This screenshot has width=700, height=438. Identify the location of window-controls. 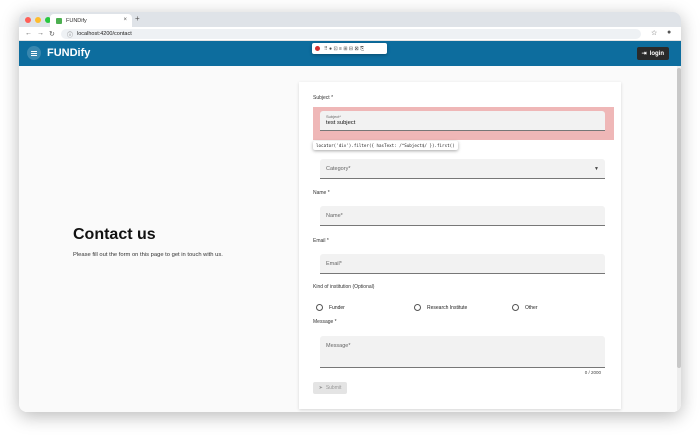
(38, 20).